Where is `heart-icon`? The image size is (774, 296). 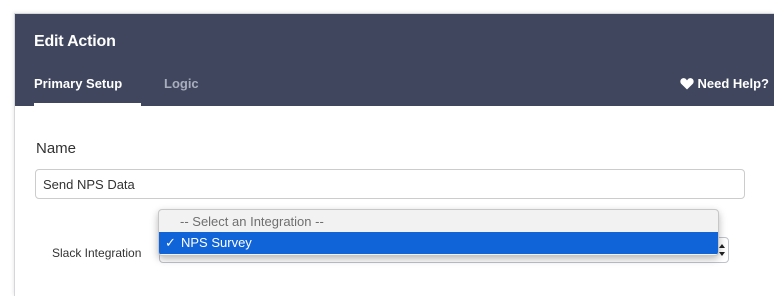 heart-icon is located at coordinates (687, 83).